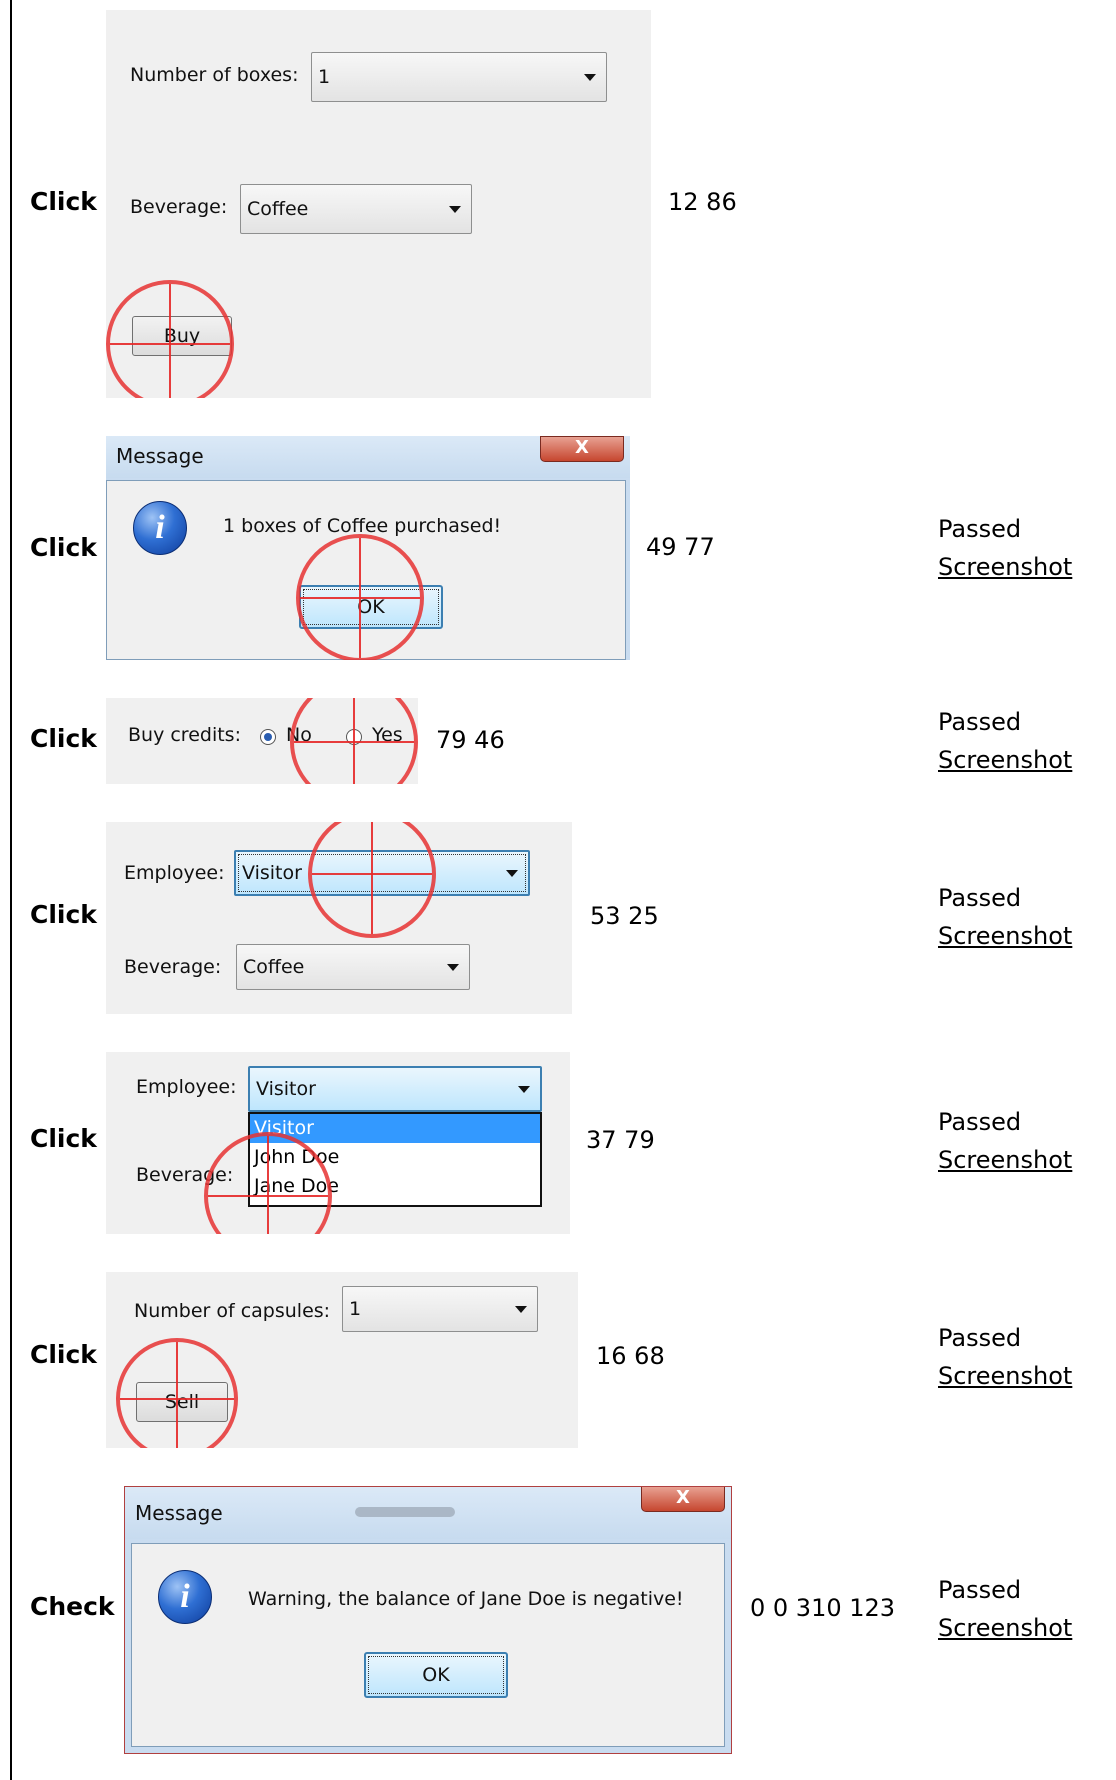 This screenshot has height=1780, width=1116. I want to click on step-screenshot: Number of boxes: 1 Beverage: Coffee Buy, so click(378, 204).